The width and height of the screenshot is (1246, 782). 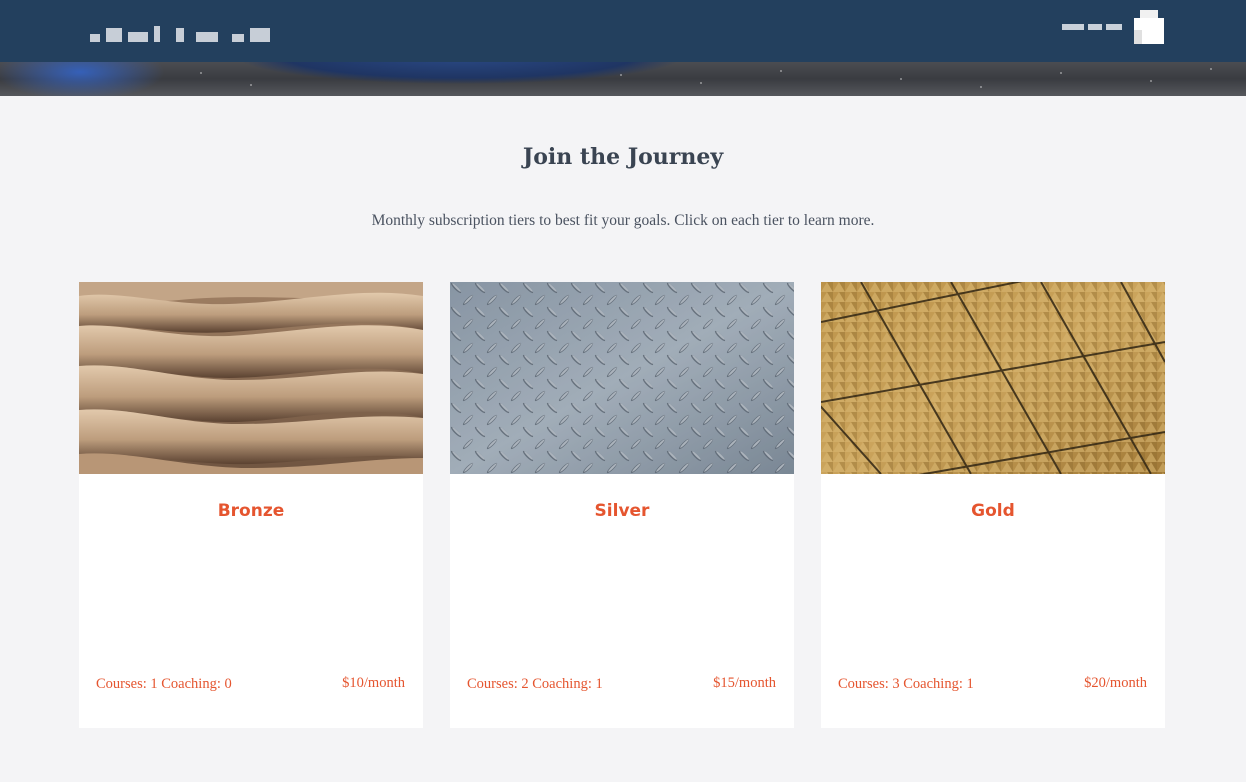 I want to click on tier-price: $15/month, so click(x=744, y=683).